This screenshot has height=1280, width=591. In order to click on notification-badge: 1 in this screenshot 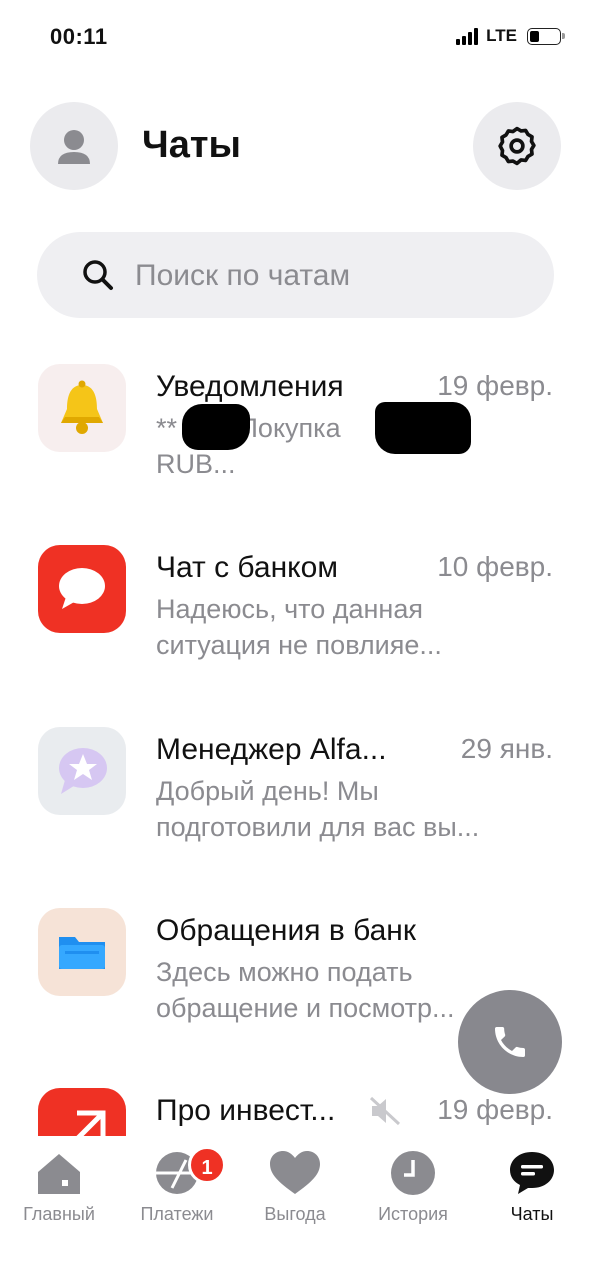, I will do `click(207, 1165)`.